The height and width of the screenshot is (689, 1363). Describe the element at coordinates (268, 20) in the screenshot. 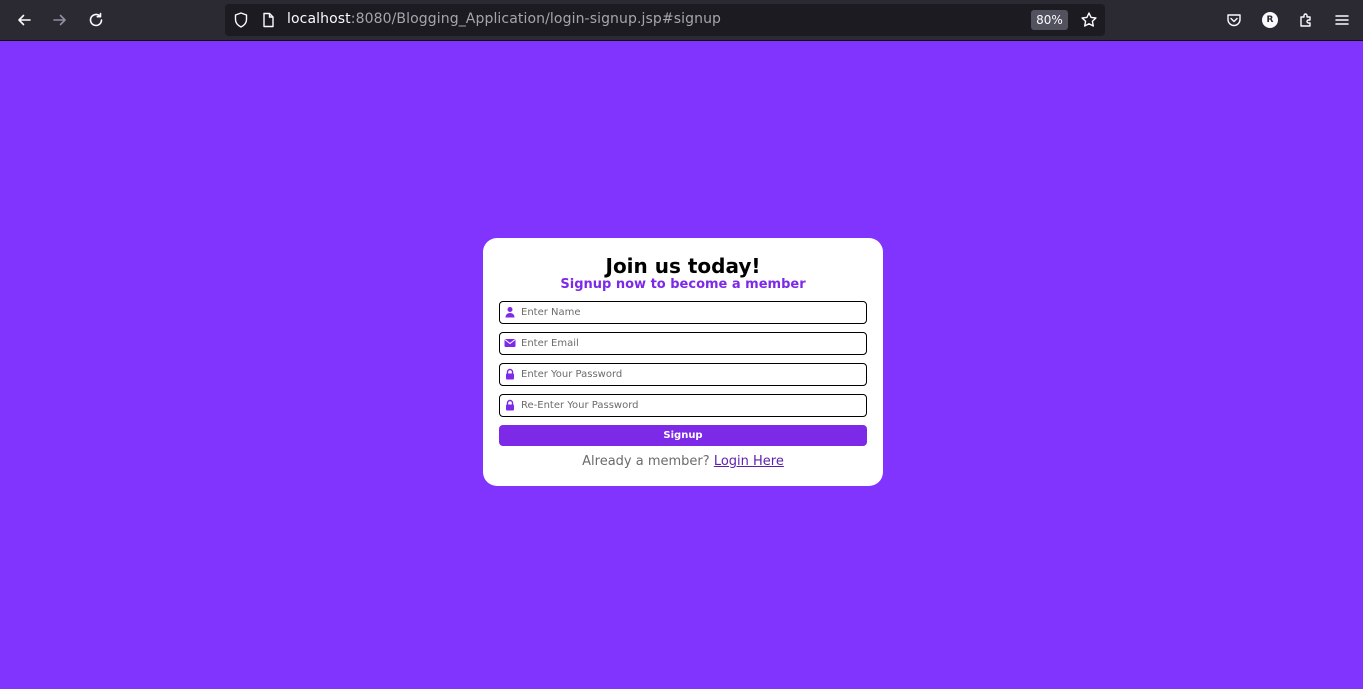

I see `page-icon` at that location.